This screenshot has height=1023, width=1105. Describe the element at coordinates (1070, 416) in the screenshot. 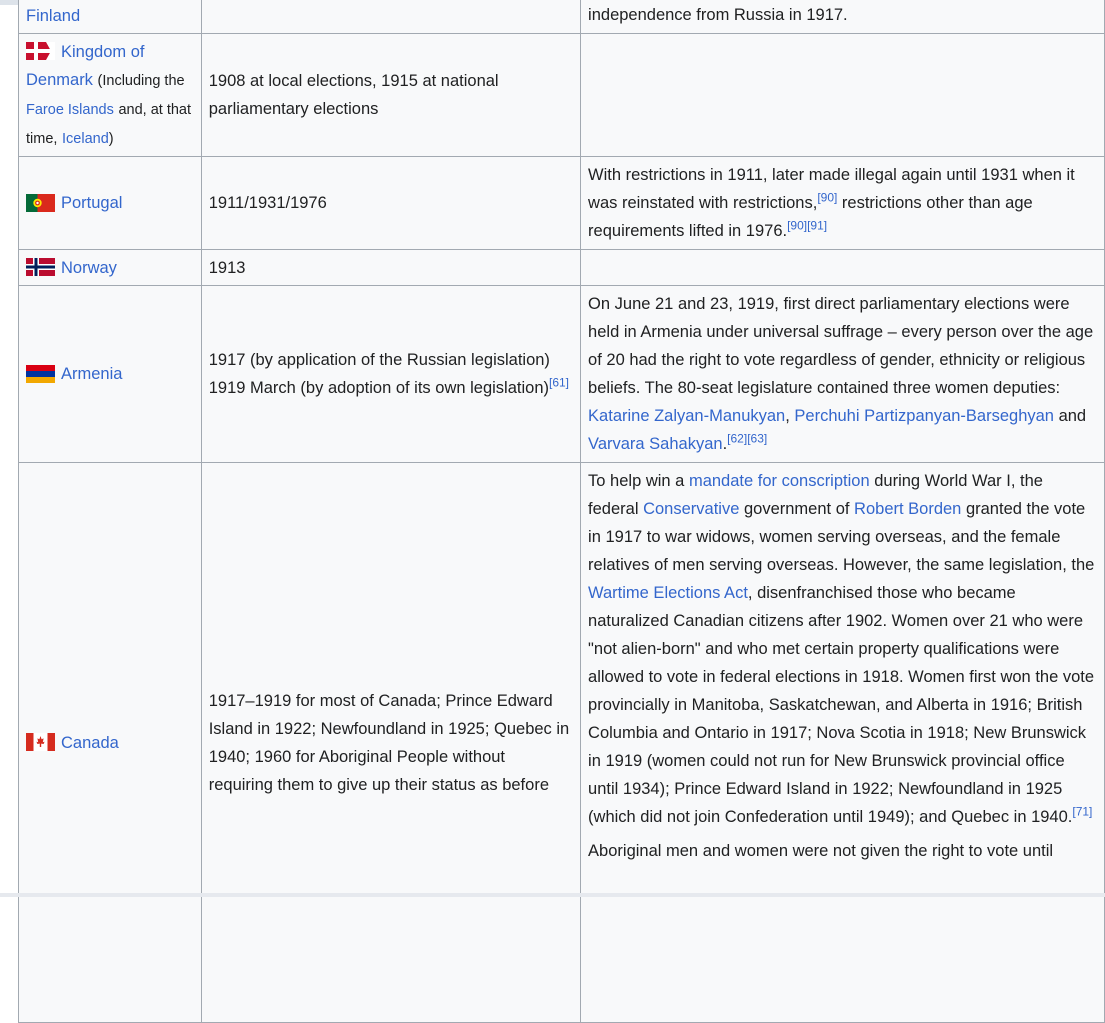

I see `notes-text: and` at that location.